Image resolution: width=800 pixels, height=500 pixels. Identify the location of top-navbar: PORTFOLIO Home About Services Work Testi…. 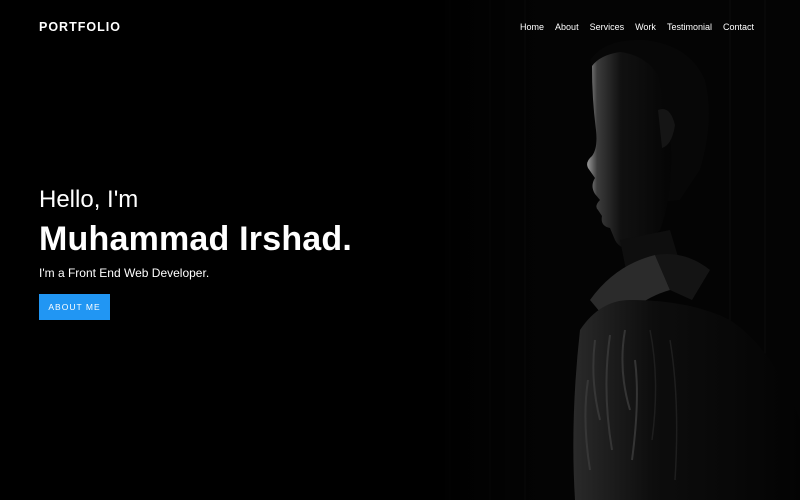
(400, 28).